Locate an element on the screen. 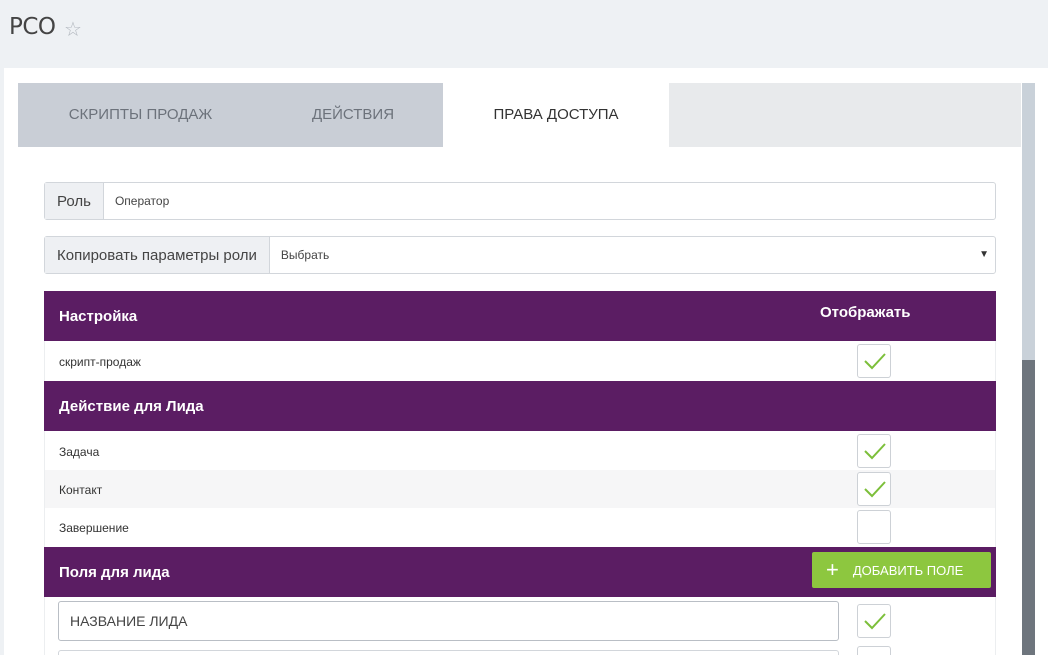  lead-action-row: Завершение is located at coordinates (520, 527).